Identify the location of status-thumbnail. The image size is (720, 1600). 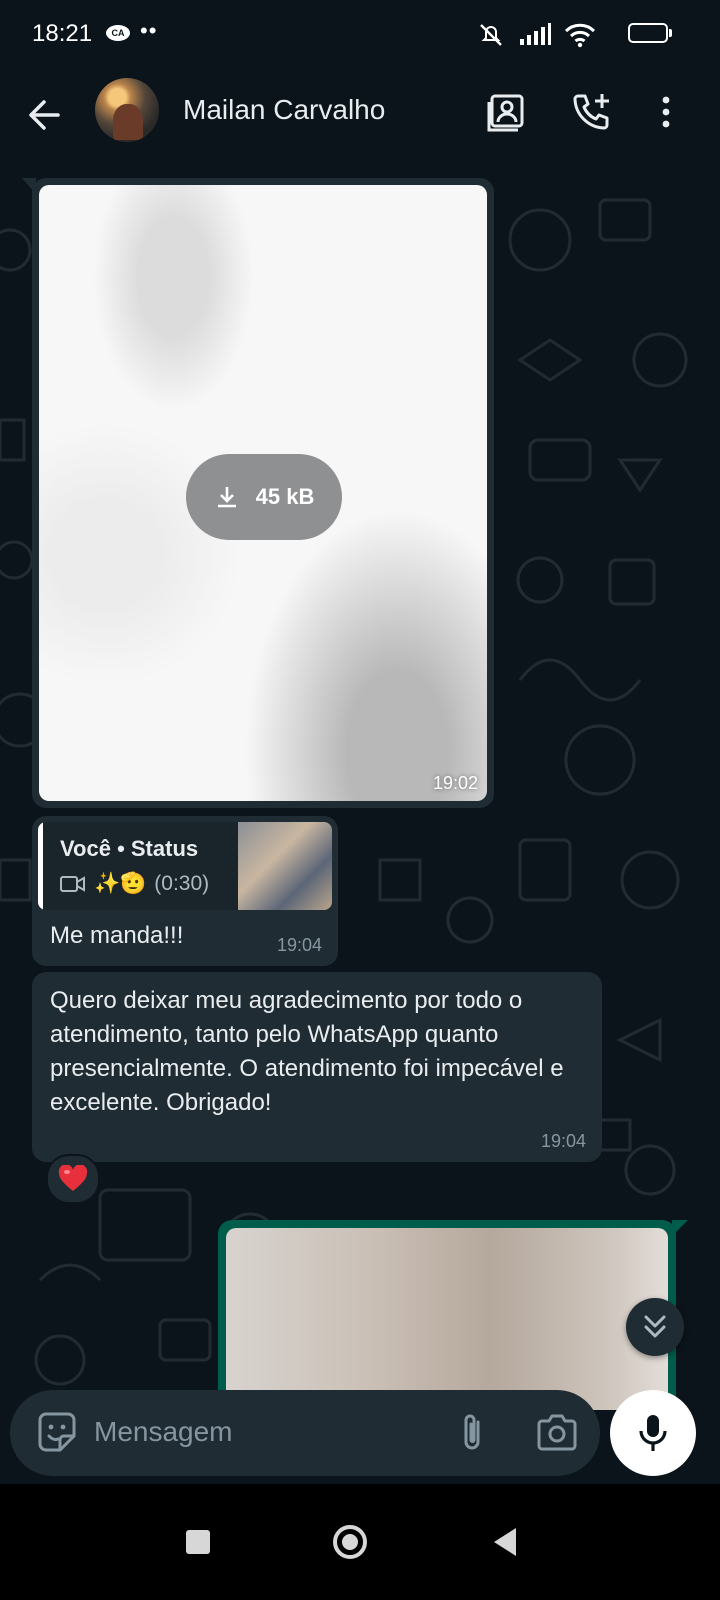
(285, 866).